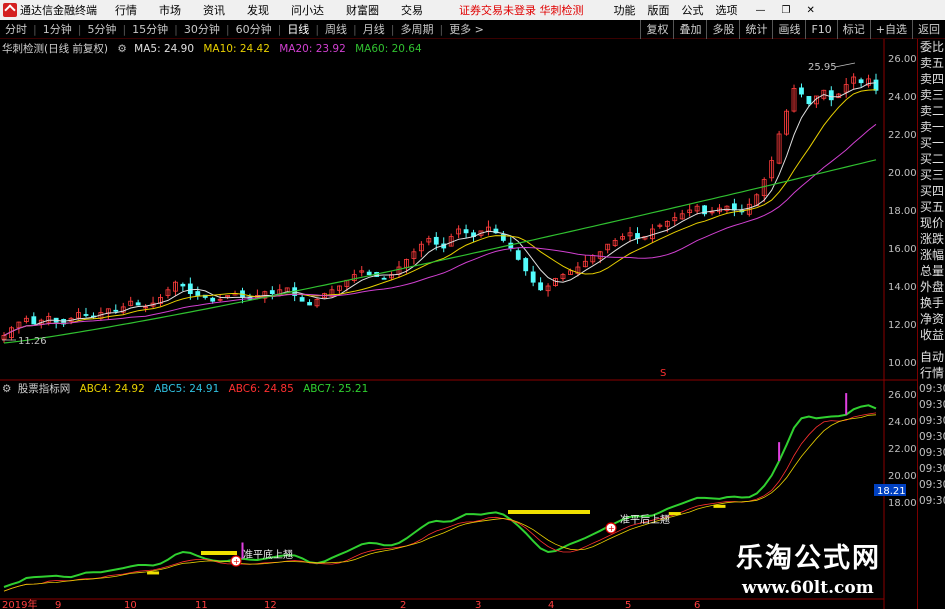 The image size is (945, 609). What do you see at coordinates (931, 191) in the screenshot?
I see `side-label: 买四` at bounding box center [931, 191].